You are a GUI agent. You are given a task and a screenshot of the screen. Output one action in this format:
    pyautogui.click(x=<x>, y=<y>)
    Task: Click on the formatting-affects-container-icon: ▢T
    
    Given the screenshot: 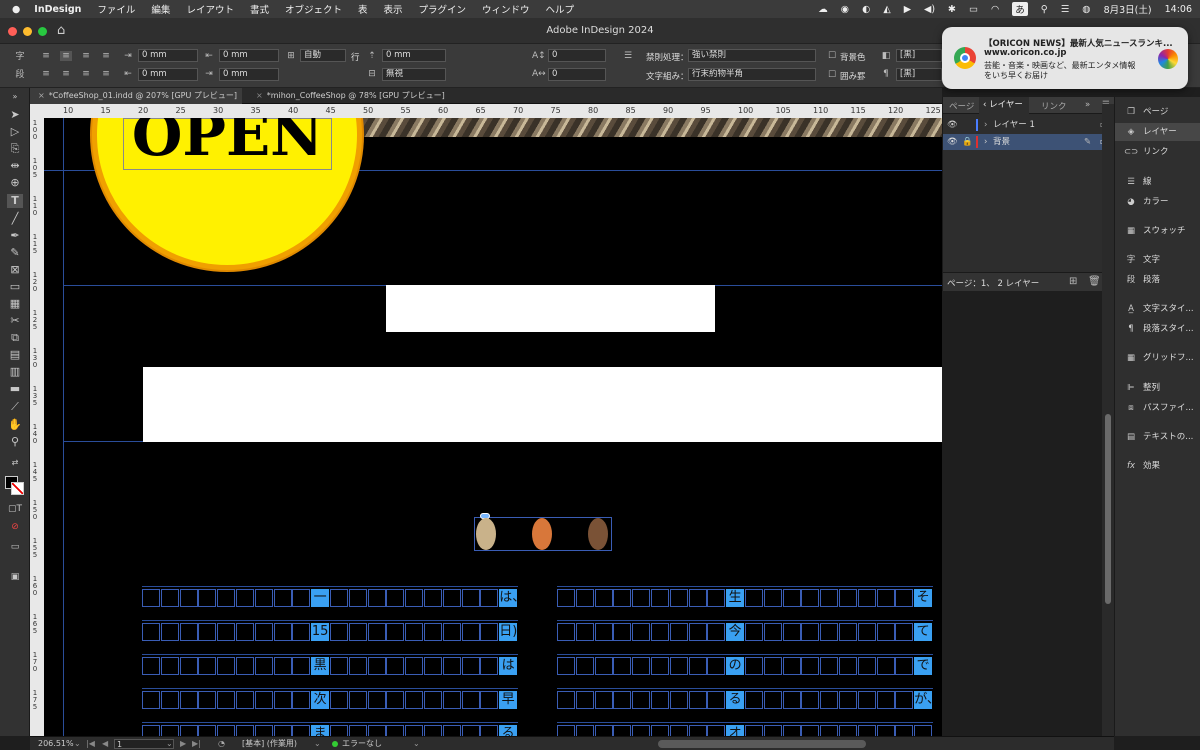 What is the action you would take?
    pyautogui.click(x=15, y=509)
    